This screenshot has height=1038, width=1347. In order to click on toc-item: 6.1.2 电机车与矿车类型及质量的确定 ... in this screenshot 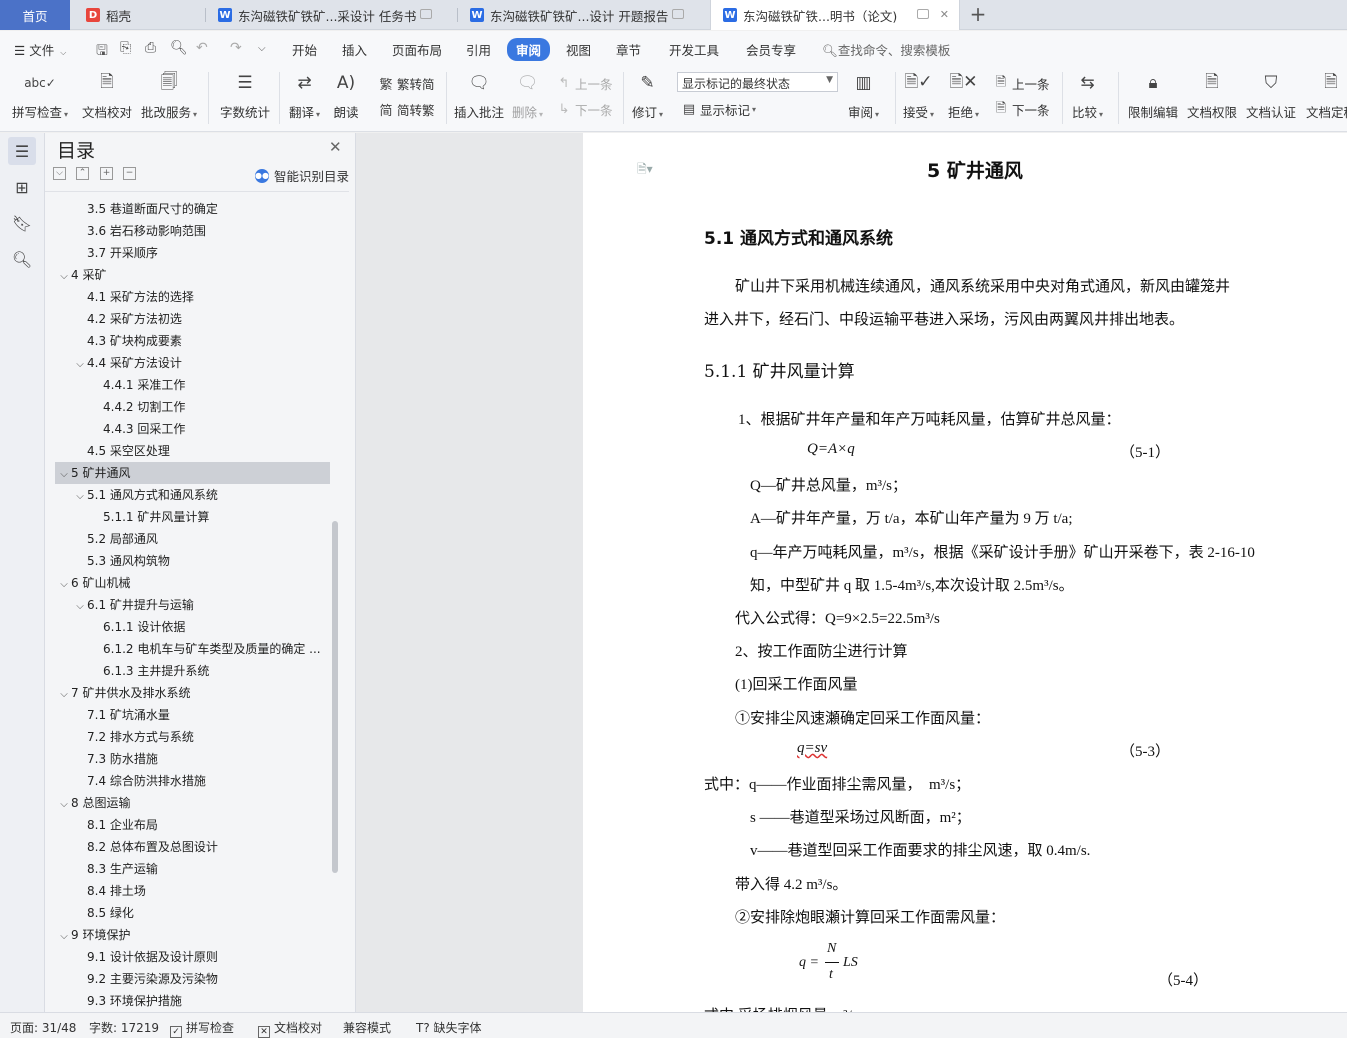, I will do `click(187, 649)`.